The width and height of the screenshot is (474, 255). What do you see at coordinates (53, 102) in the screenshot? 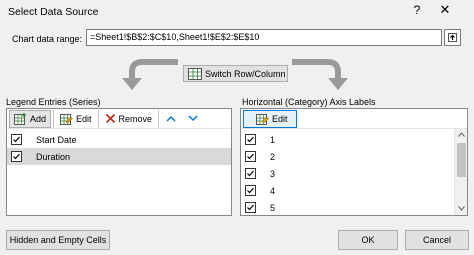
I see `legend-entries-heading: Legend Entries (Series)` at bounding box center [53, 102].